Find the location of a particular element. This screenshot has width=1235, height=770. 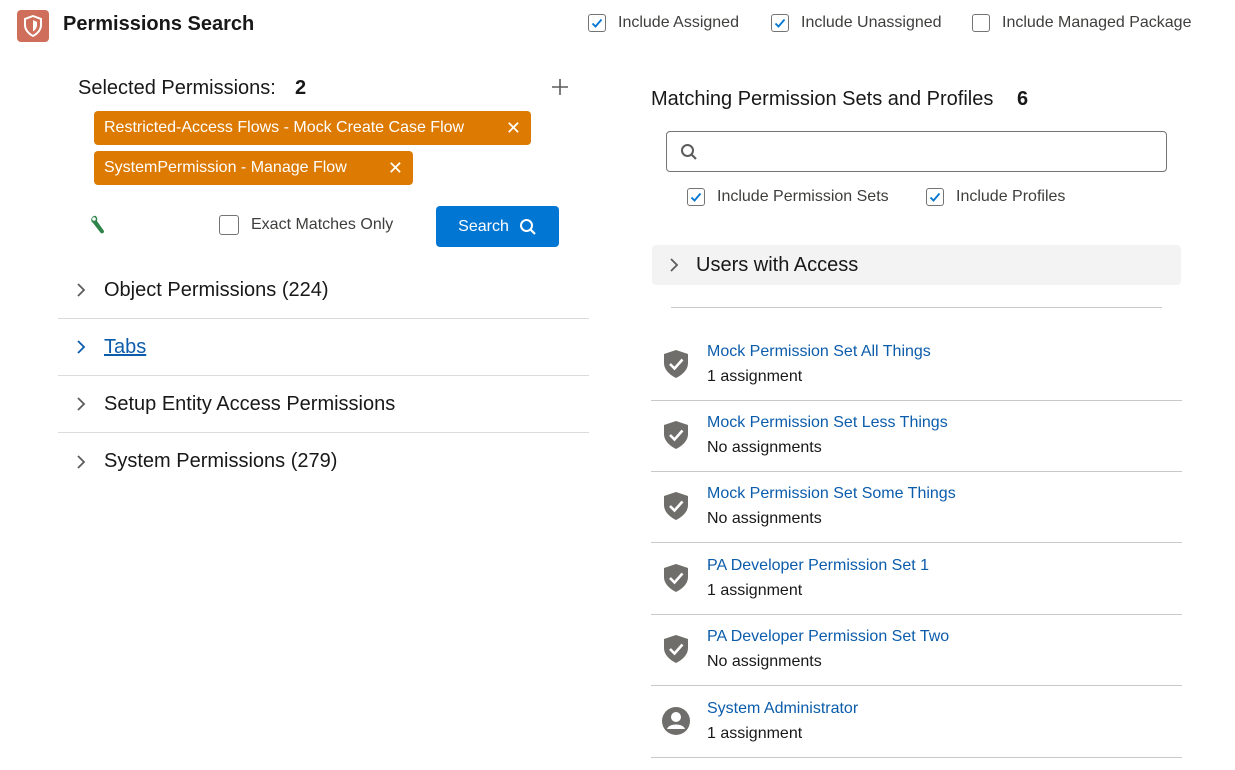

include-unassigned-filter: Include Unassigned is located at coordinates (856, 23).